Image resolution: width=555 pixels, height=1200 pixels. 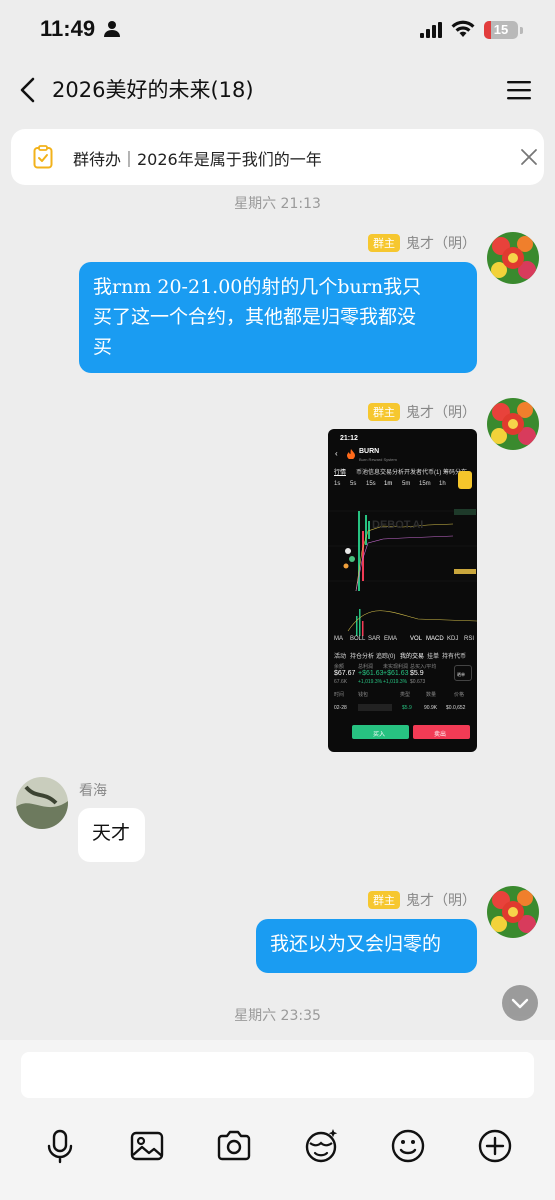 What do you see at coordinates (431, 695) in the screenshot?
I see `table-header: 数量` at bounding box center [431, 695].